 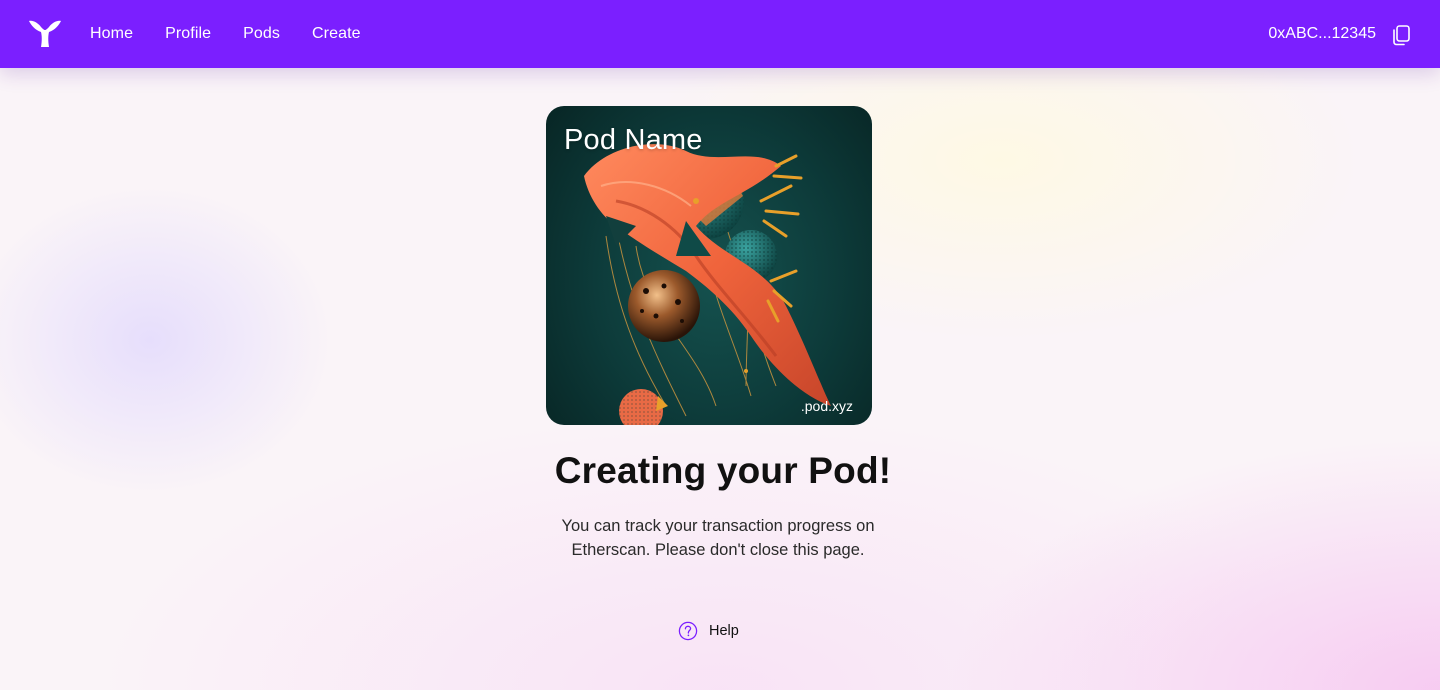 What do you see at coordinates (633, 140) in the screenshot?
I see `pod-name-label: Pod Name` at bounding box center [633, 140].